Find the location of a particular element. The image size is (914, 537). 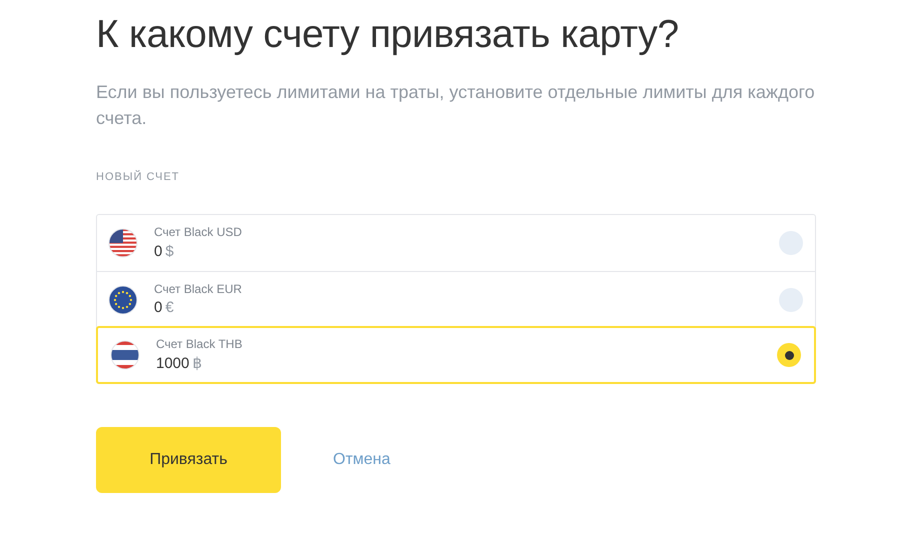

account-name: Счет Black THB is located at coordinates (200, 345).